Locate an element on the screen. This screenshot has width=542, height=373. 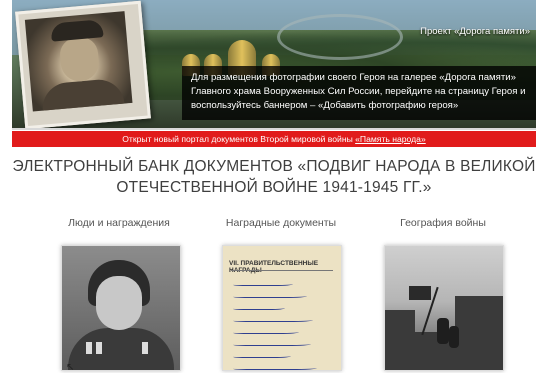
document-line is located at coordinates (282, 270).